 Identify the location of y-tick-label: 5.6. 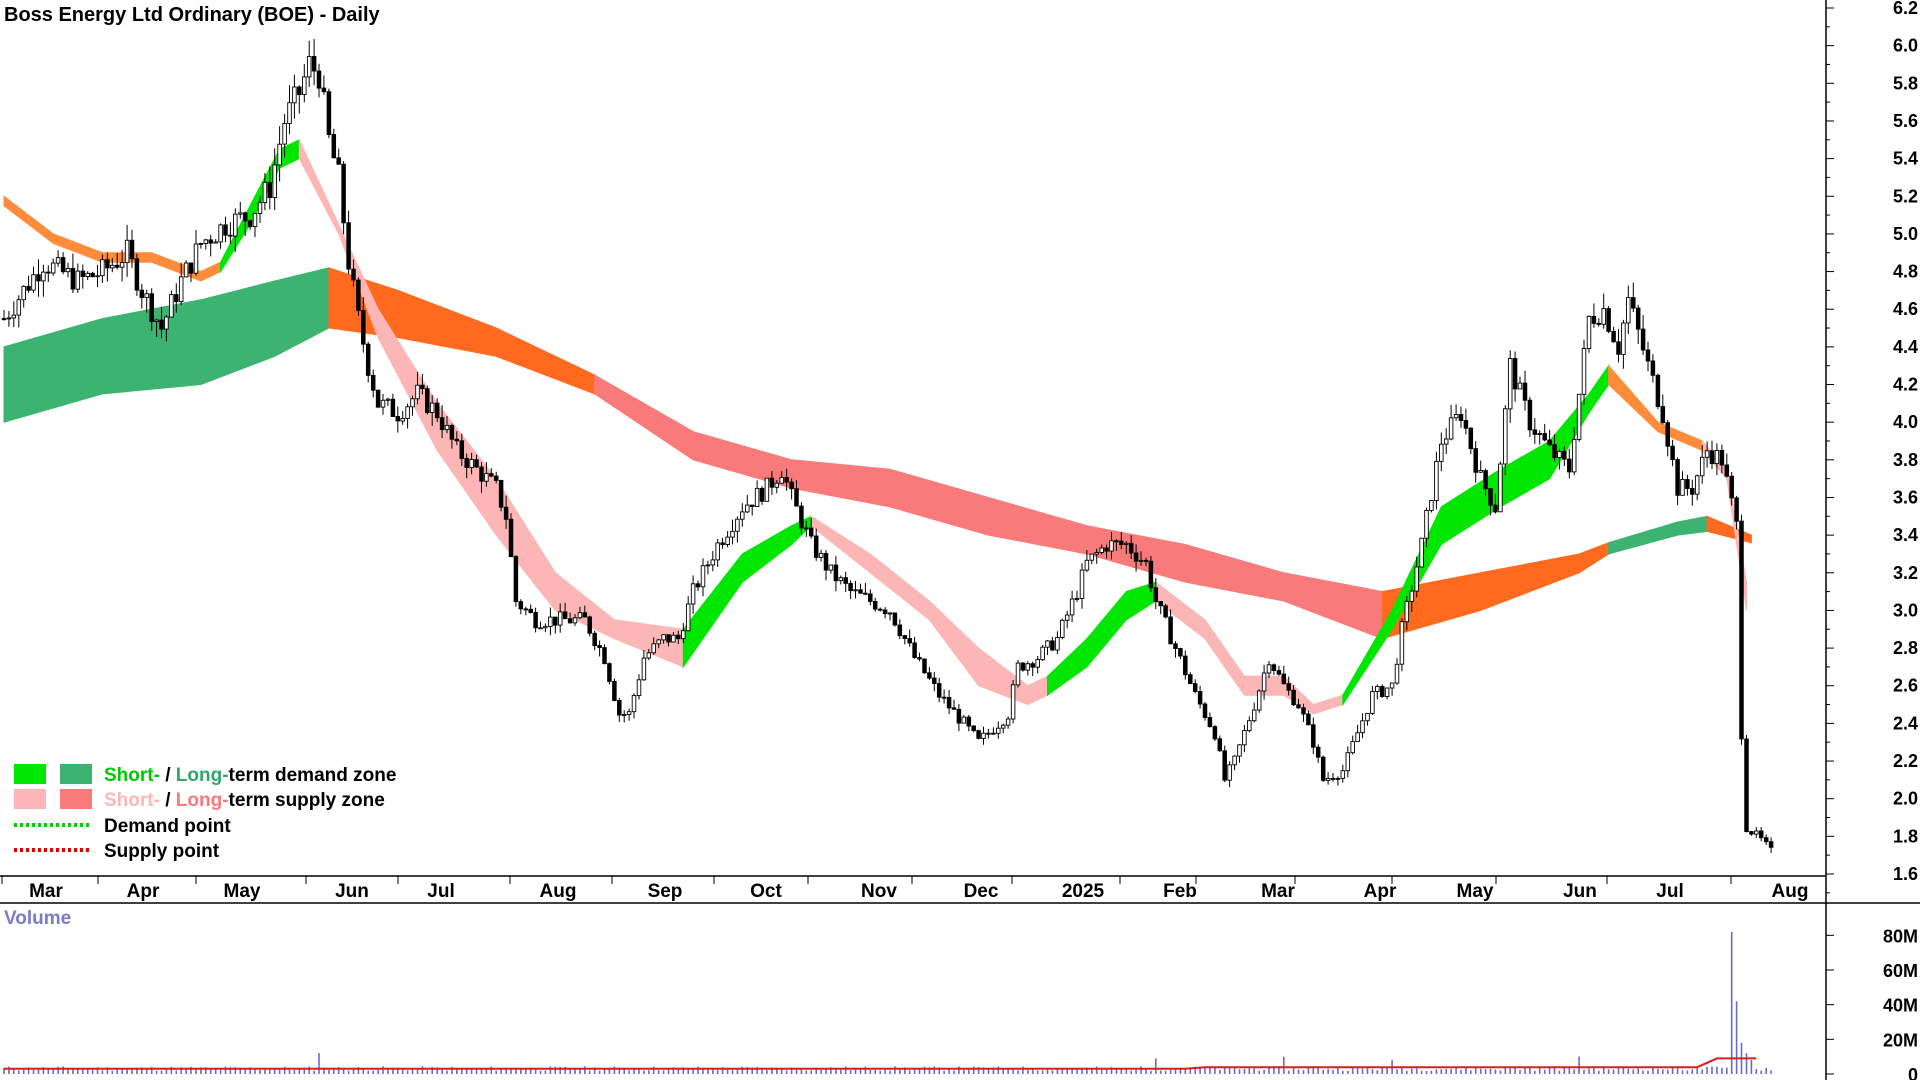
(1905, 121).